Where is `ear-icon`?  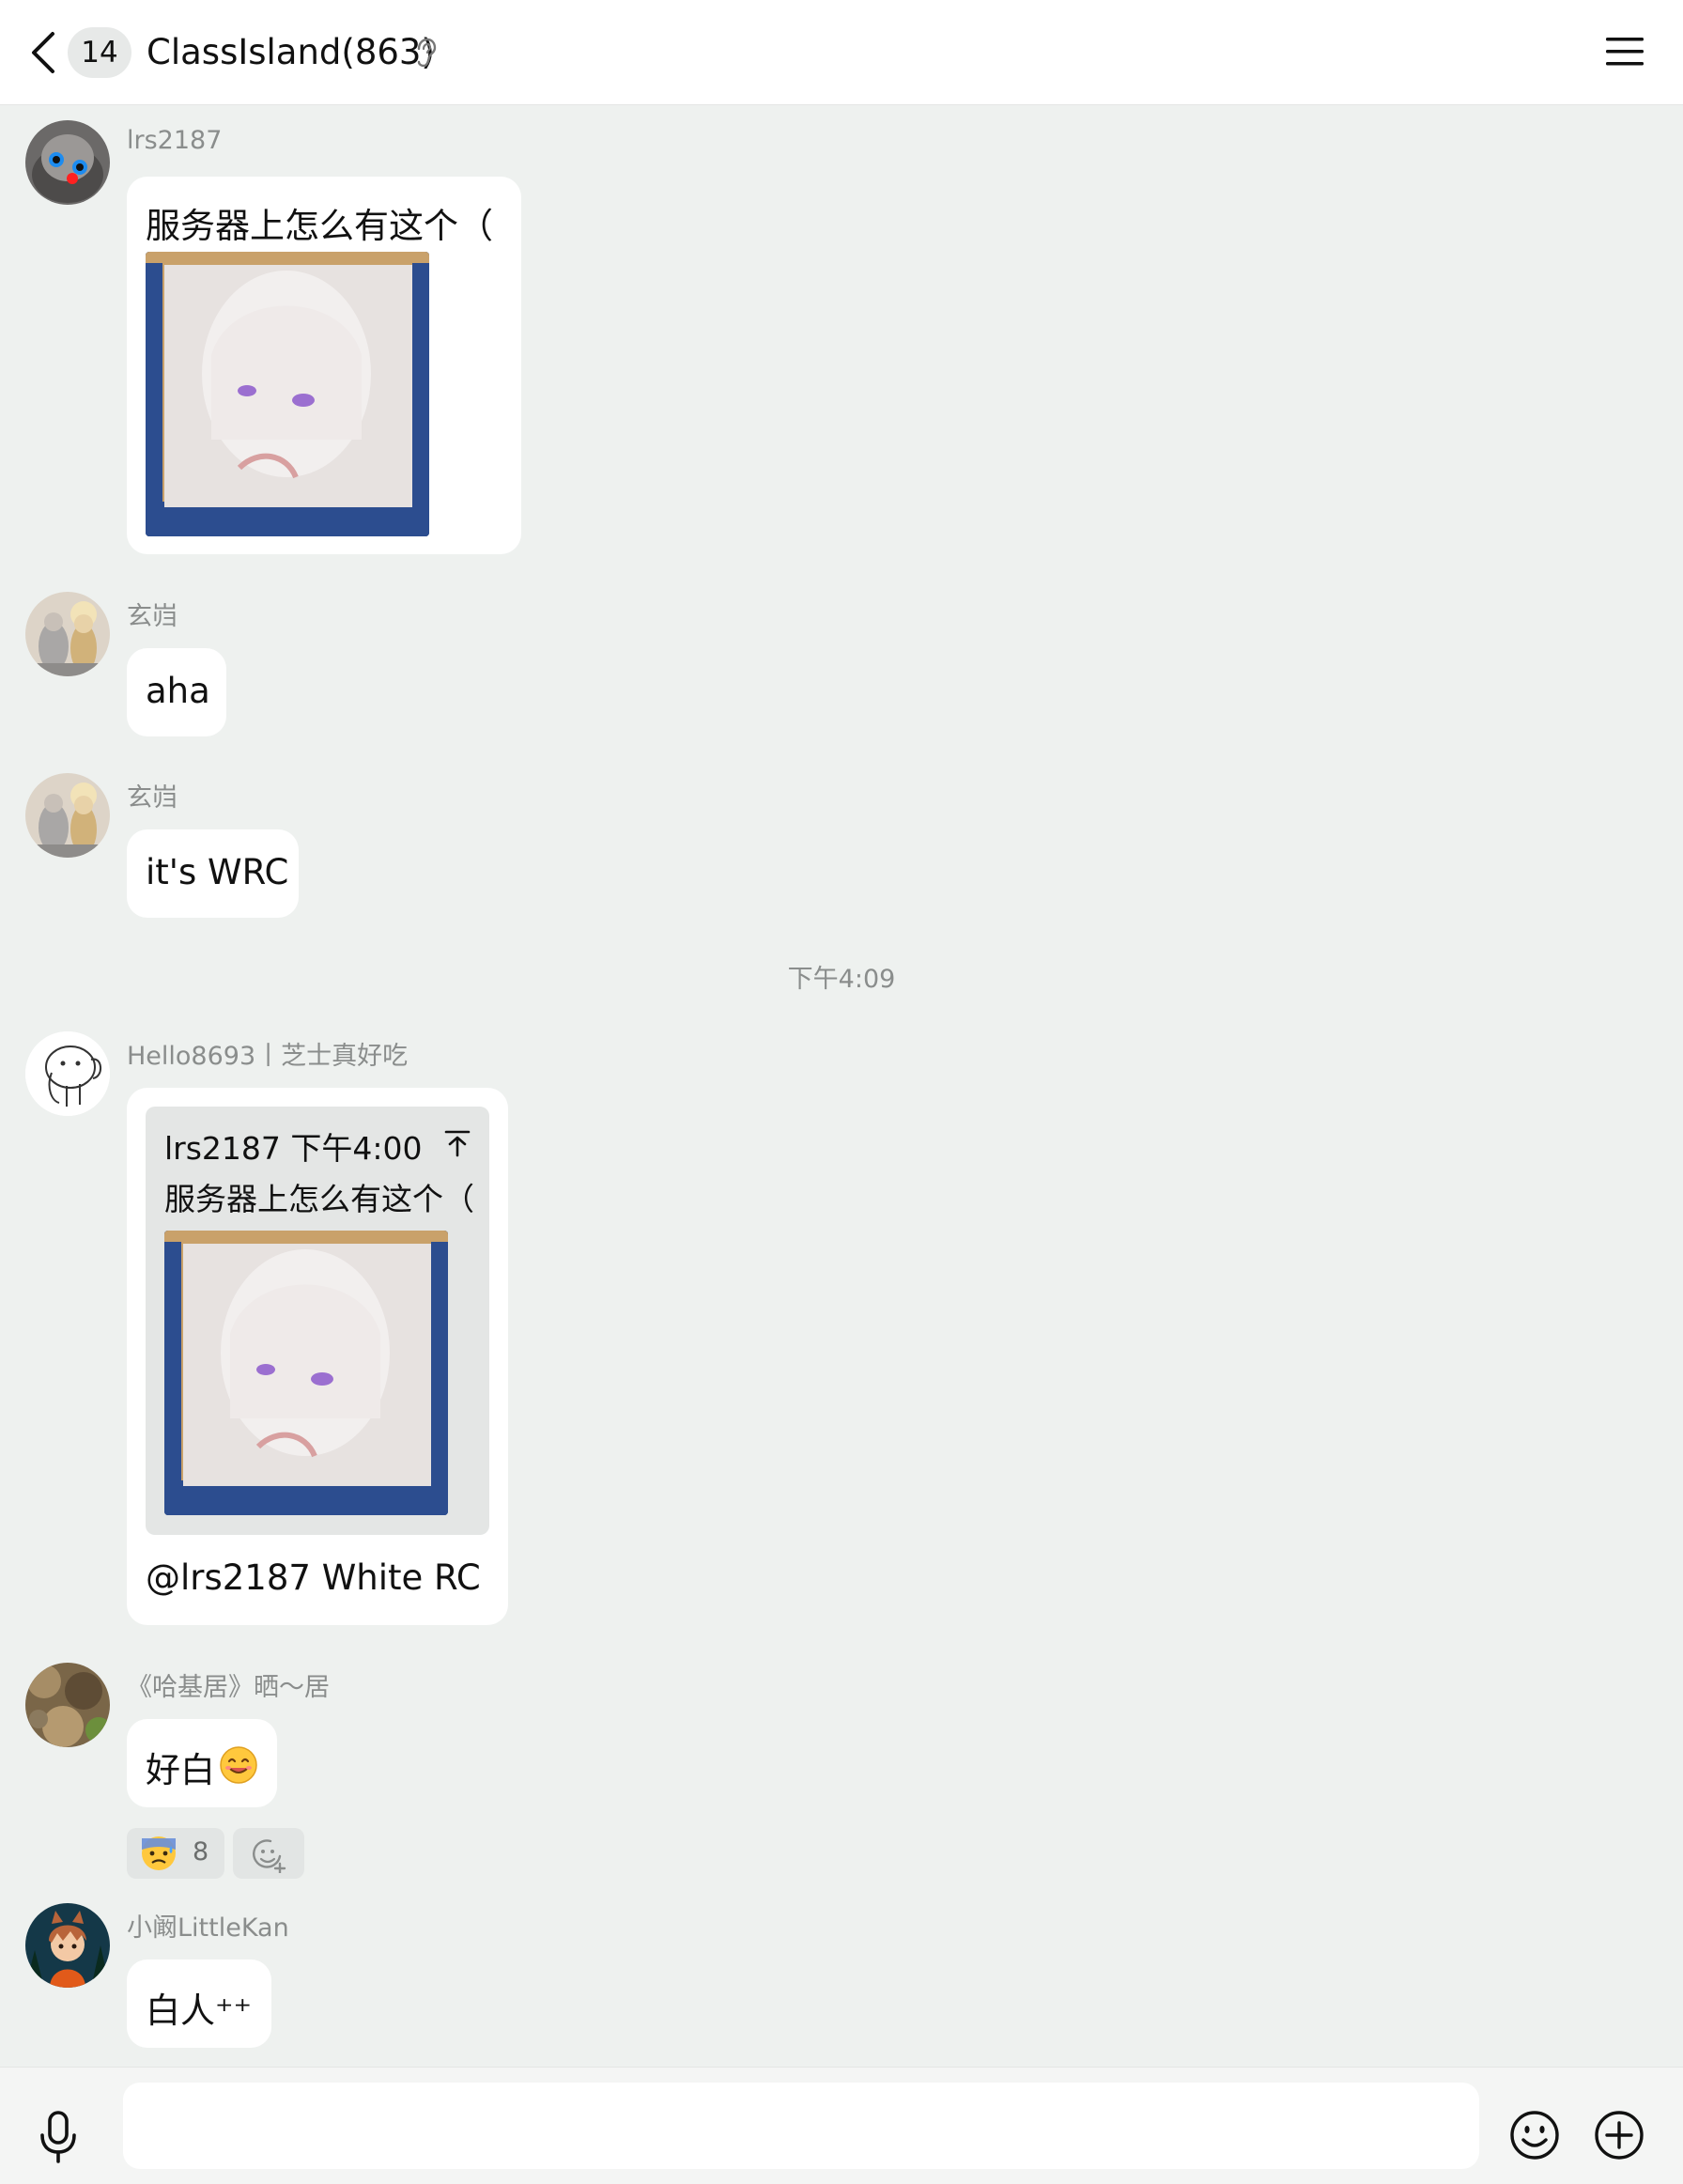 ear-icon is located at coordinates (425, 54).